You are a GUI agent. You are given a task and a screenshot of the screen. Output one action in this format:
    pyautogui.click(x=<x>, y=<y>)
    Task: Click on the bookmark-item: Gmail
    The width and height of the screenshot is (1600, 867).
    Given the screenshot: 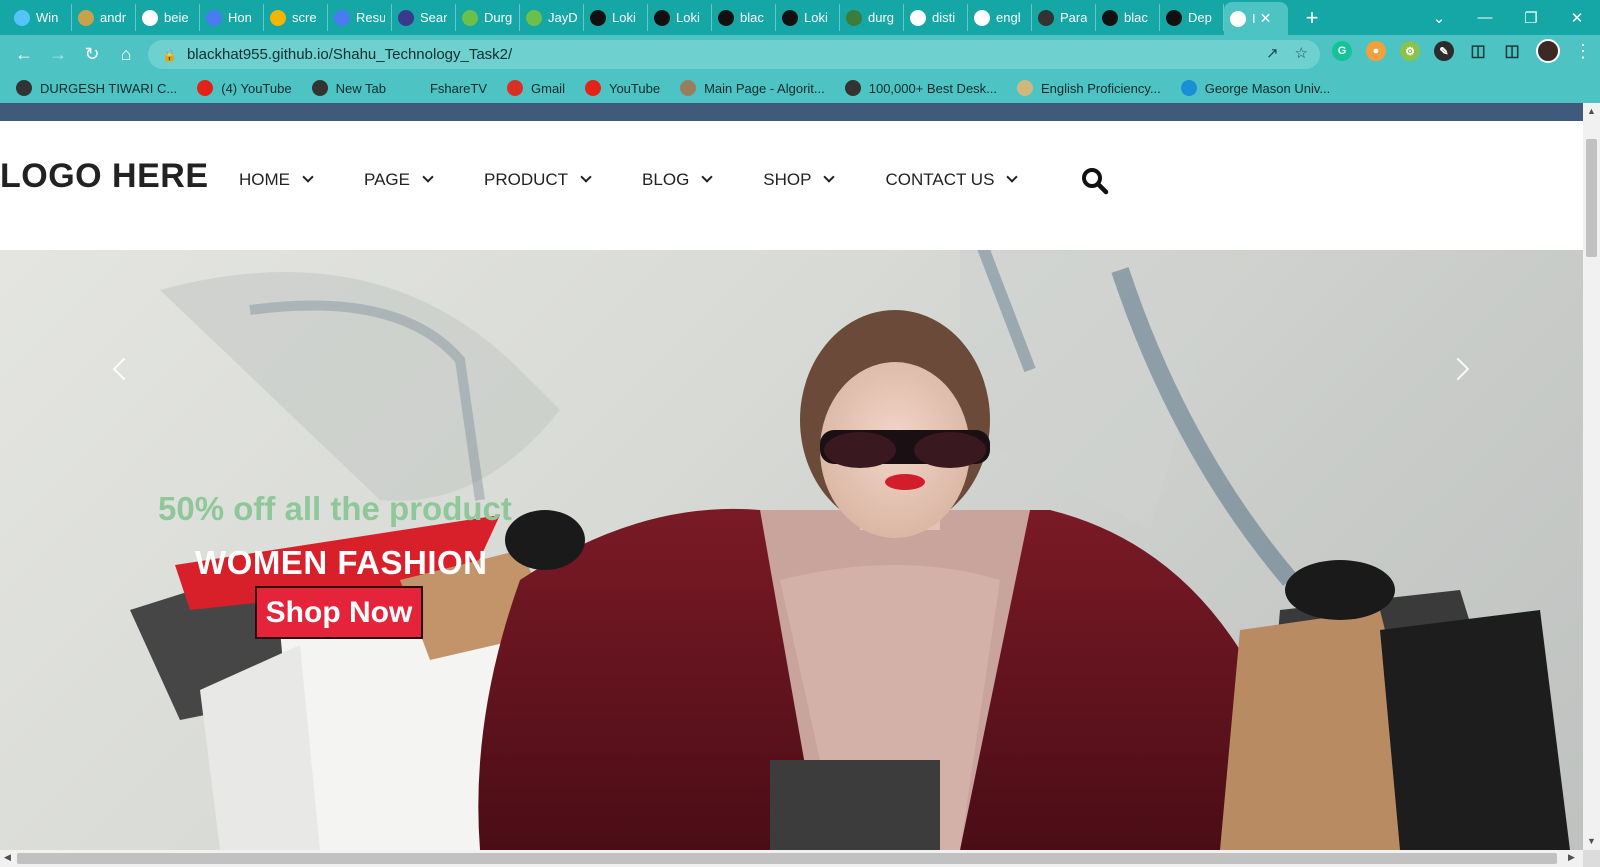 What is the action you would take?
    pyautogui.click(x=536, y=88)
    